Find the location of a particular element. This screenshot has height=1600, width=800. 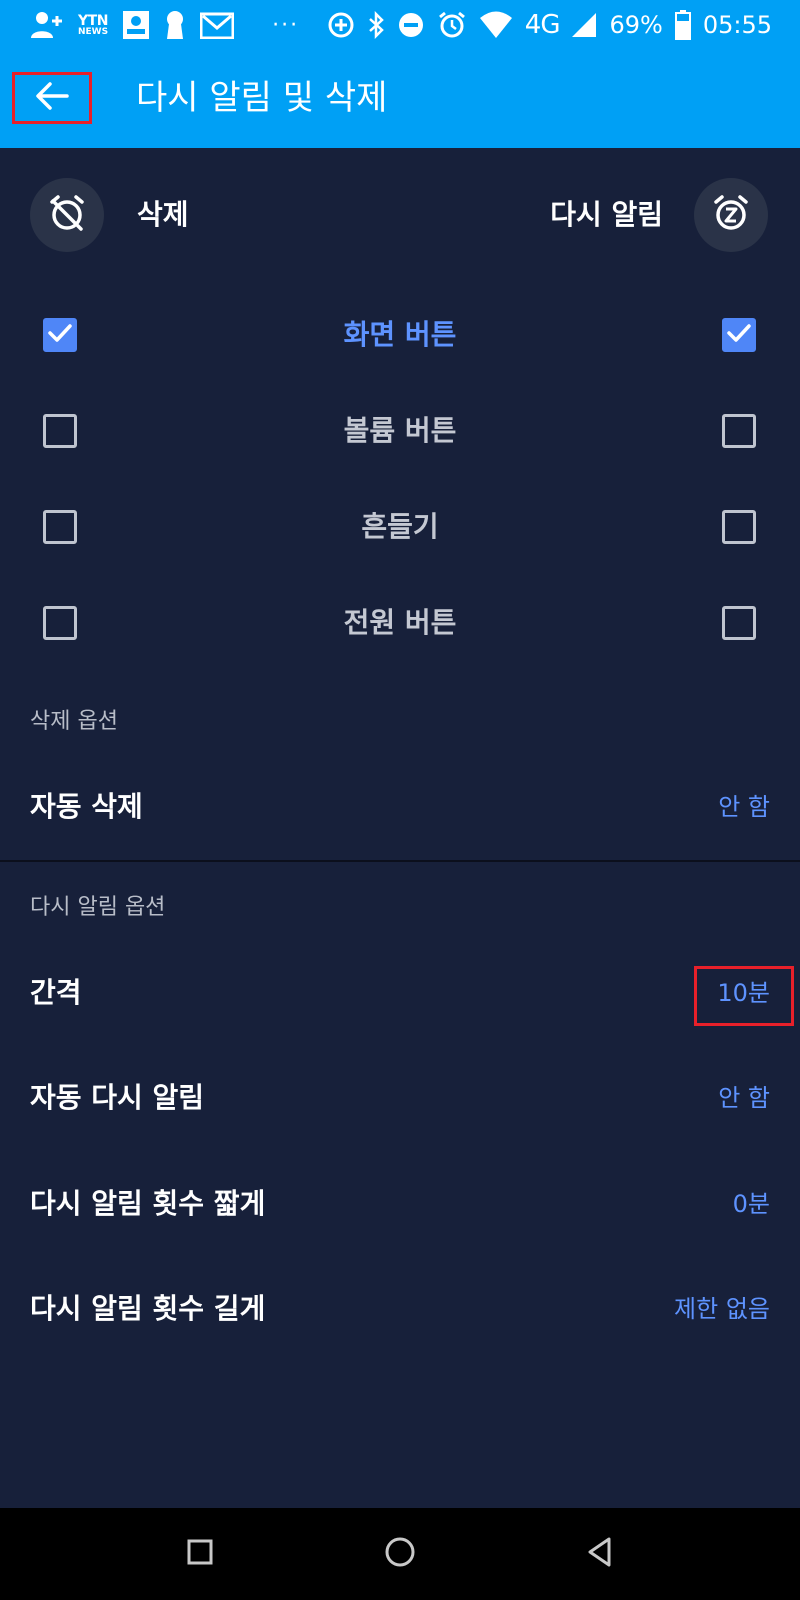

shorten-snooze-value: 0분 is located at coordinates (751, 1204).